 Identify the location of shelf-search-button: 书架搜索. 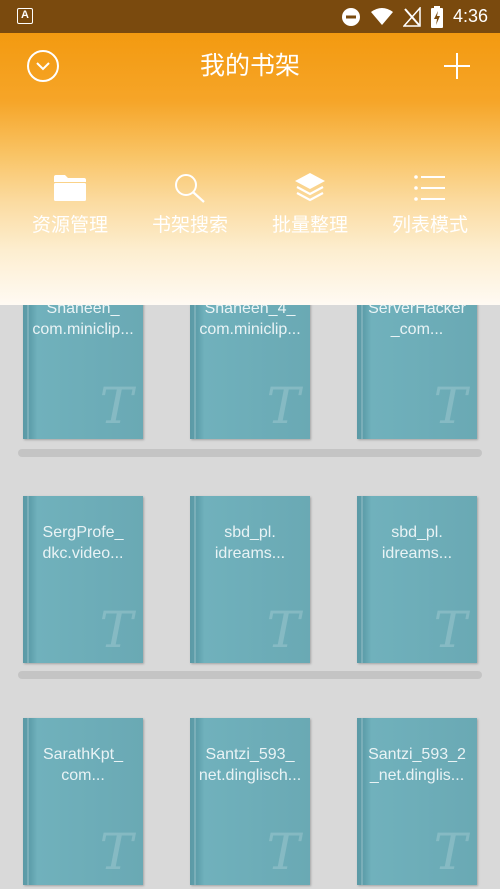
(190, 202).